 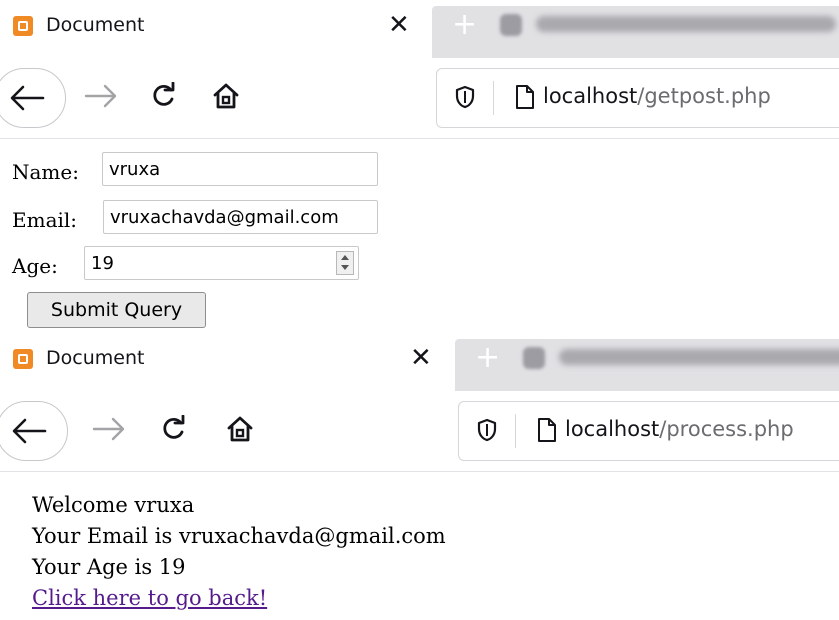 What do you see at coordinates (345, 263) in the screenshot?
I see `age-stepper` at bounding box center [345, 263].